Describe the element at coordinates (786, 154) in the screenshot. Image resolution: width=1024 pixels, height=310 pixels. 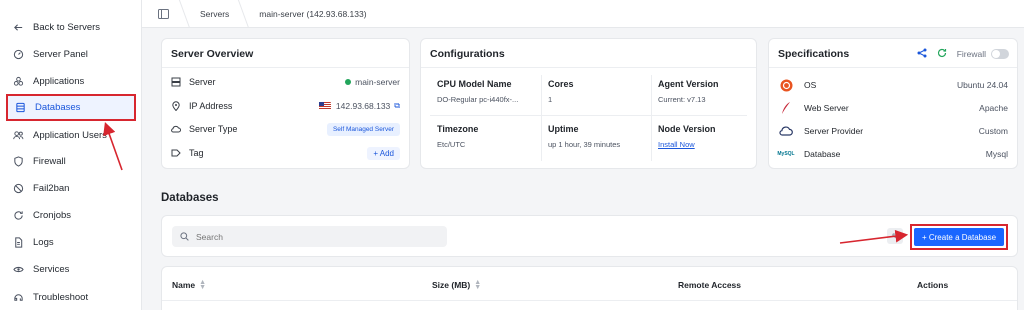
I see `mysql-logo-icon: MySQL` at that location.